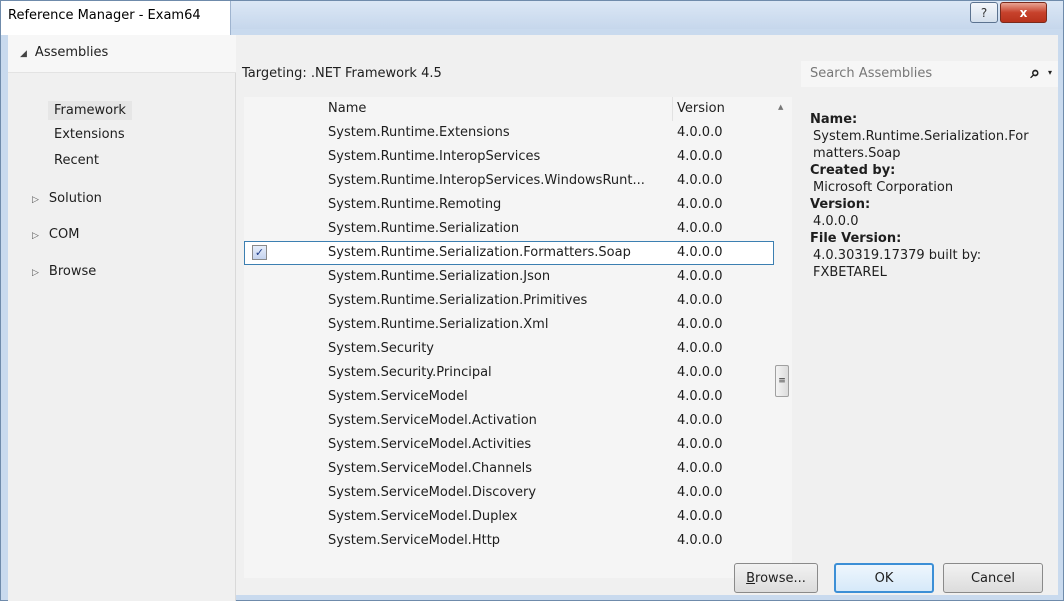 Image resolution: width=1064 pixels, height=601 pixels. What do you see at coordinates (415, 204) in the screenshot?
I see `assembly-name: System.Runtime.Remoting` at bounding box center [415, 204].